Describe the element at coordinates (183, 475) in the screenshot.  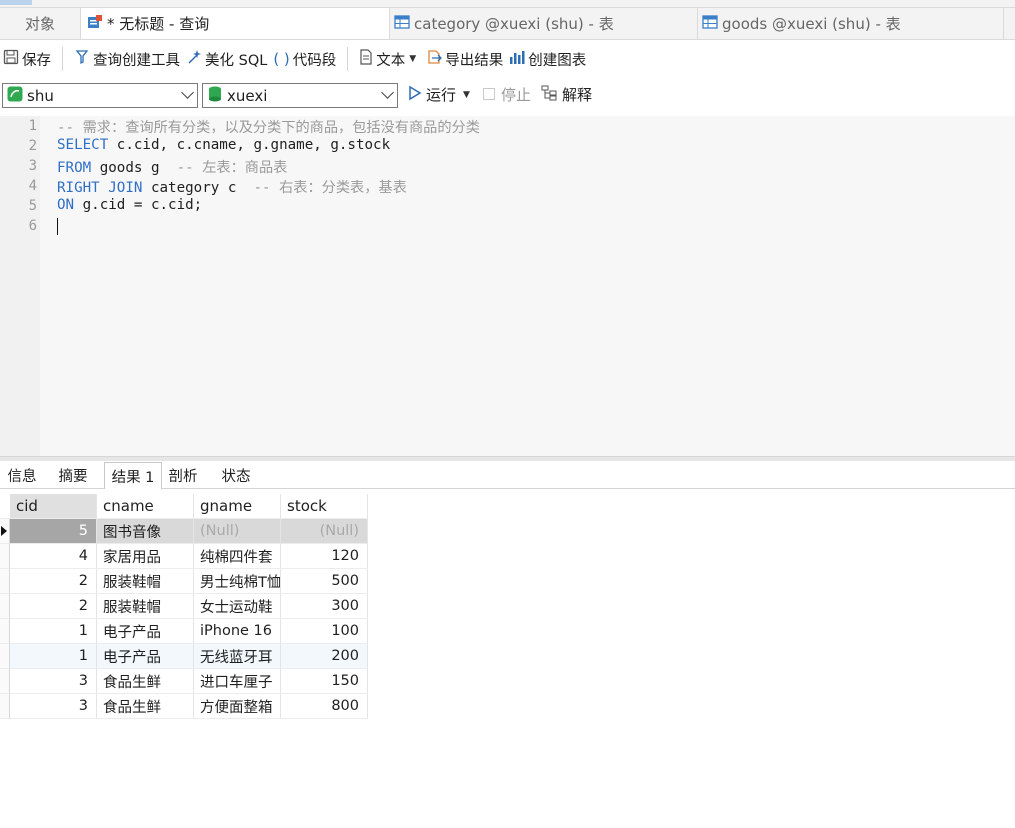
I see `tab-profile: 剖析` at that location.